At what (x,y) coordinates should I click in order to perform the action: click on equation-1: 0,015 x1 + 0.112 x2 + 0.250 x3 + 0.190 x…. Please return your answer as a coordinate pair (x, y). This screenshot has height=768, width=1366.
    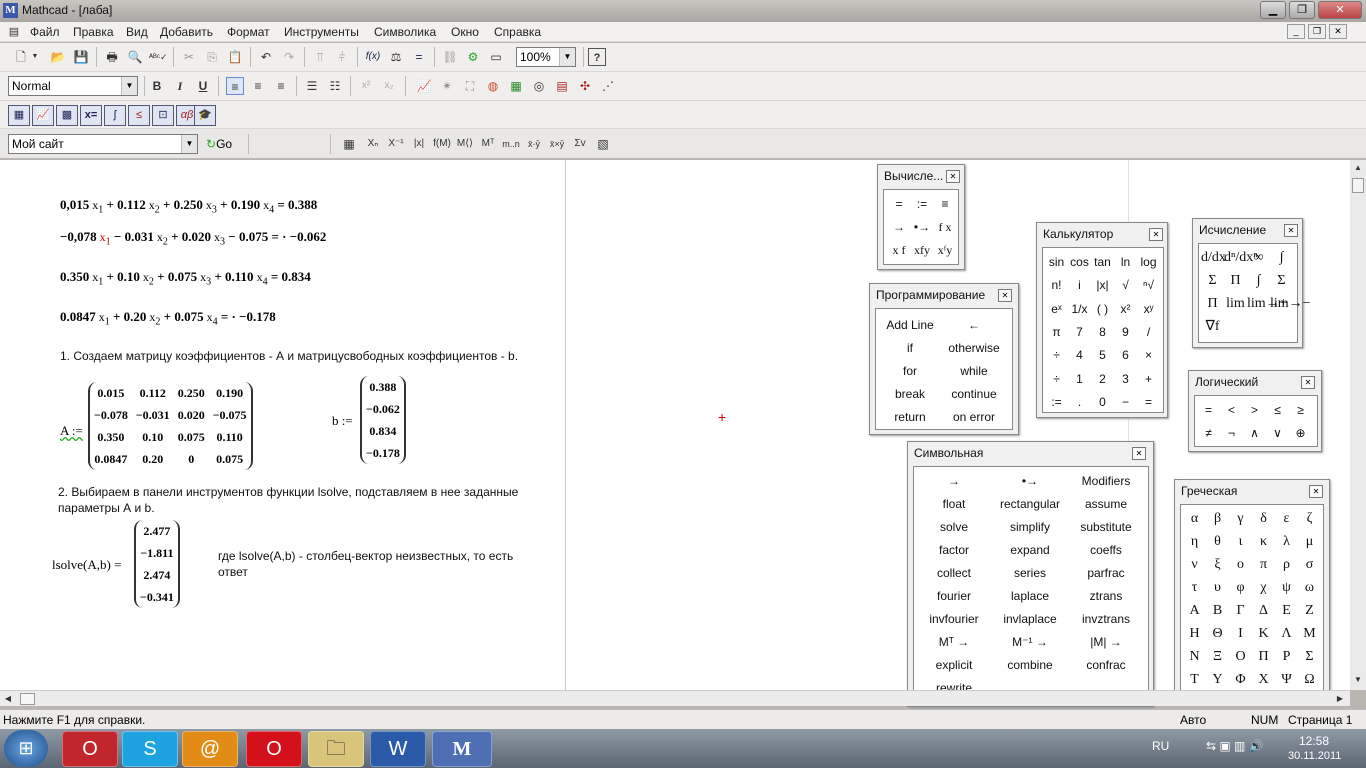
    Looking at the image, I should click on (188, 206).